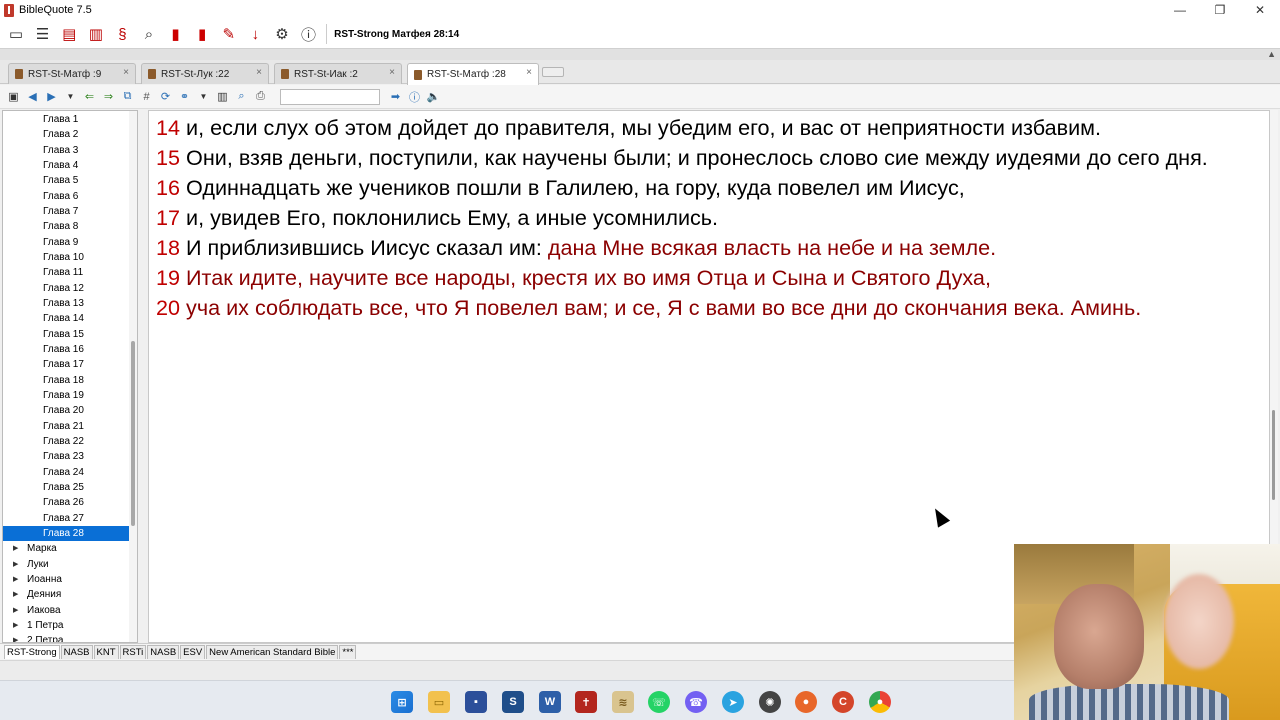 Image resolution: width=1280 pixels, height=720 pixels. I want to click on tree-chapter: Глава 8, so click(66, 226).